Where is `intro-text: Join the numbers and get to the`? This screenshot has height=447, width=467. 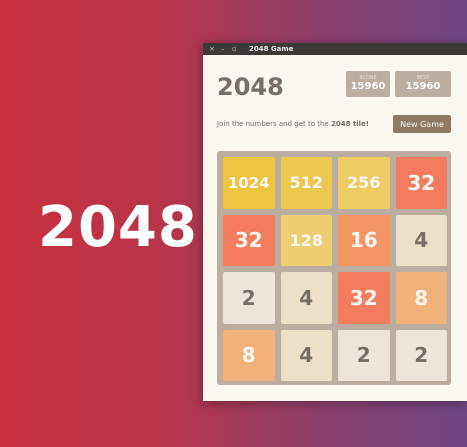
intro-text: Join the numbers and get to the is located at coordinates (274, 124).